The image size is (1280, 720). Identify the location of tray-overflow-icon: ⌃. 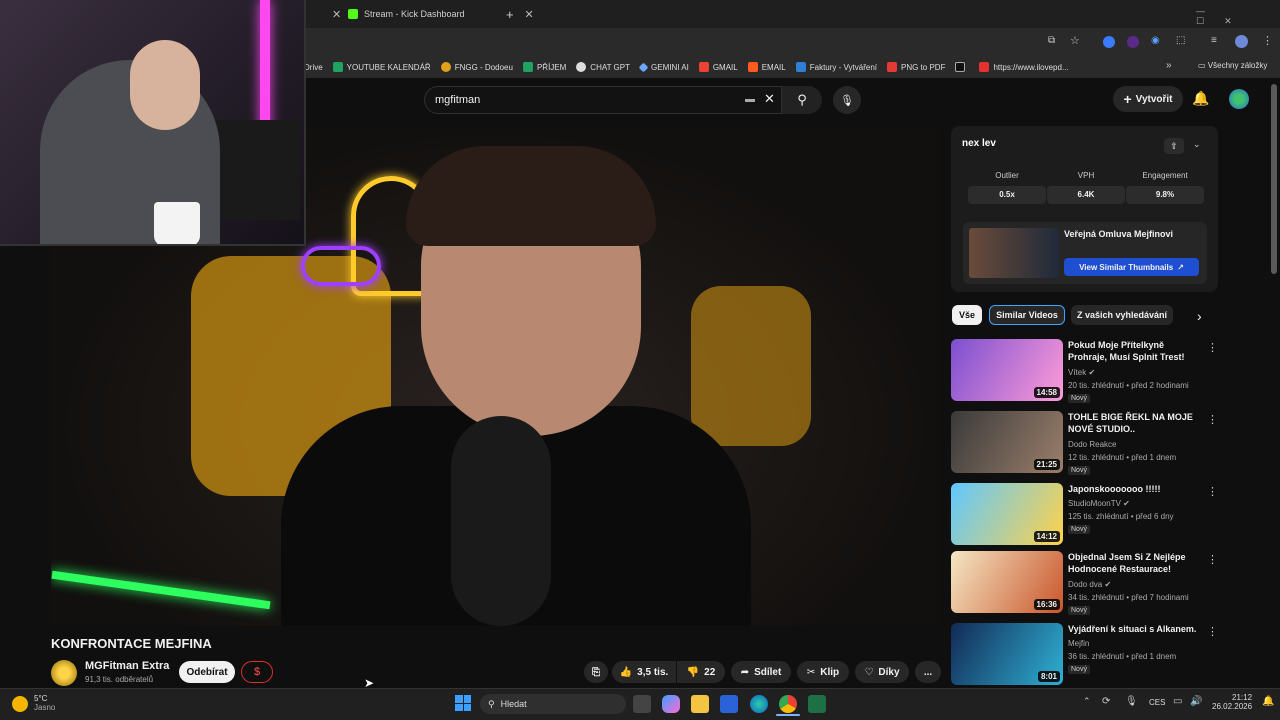
(1087, 701).